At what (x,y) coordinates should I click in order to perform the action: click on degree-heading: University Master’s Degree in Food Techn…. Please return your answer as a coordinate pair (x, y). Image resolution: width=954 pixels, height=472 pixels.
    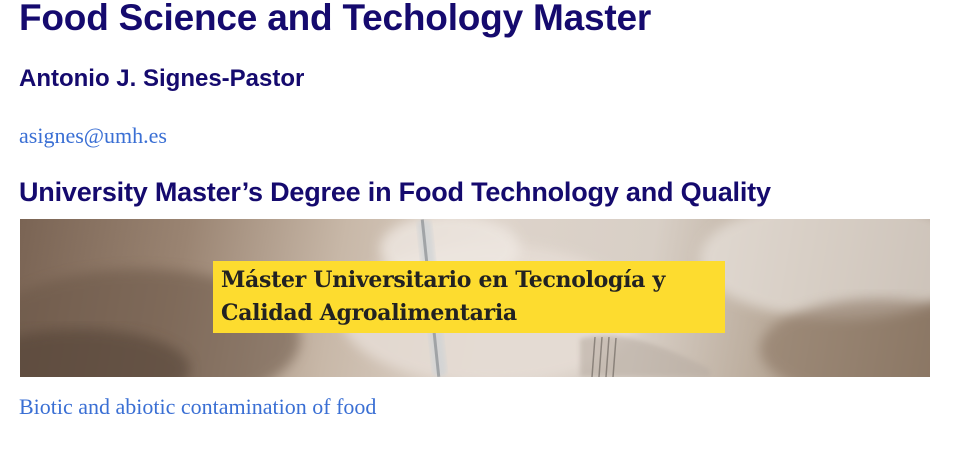
    Looking at the image, I should click on (395, 192).